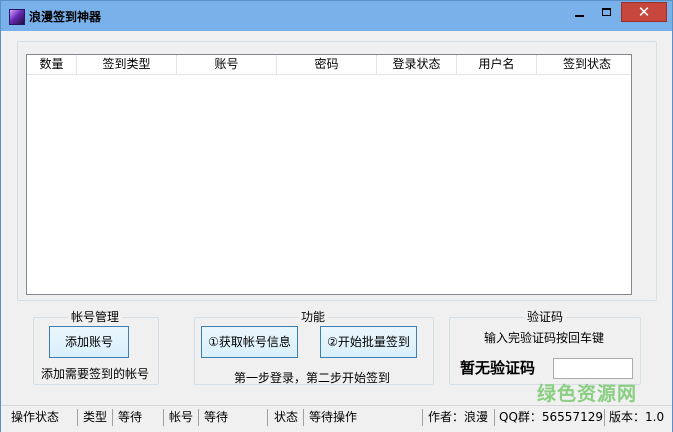  I want to click on account-list-header: 数量 签到类型 账号 密码 登录状态 用户名 签到状态, so click(329, 65).